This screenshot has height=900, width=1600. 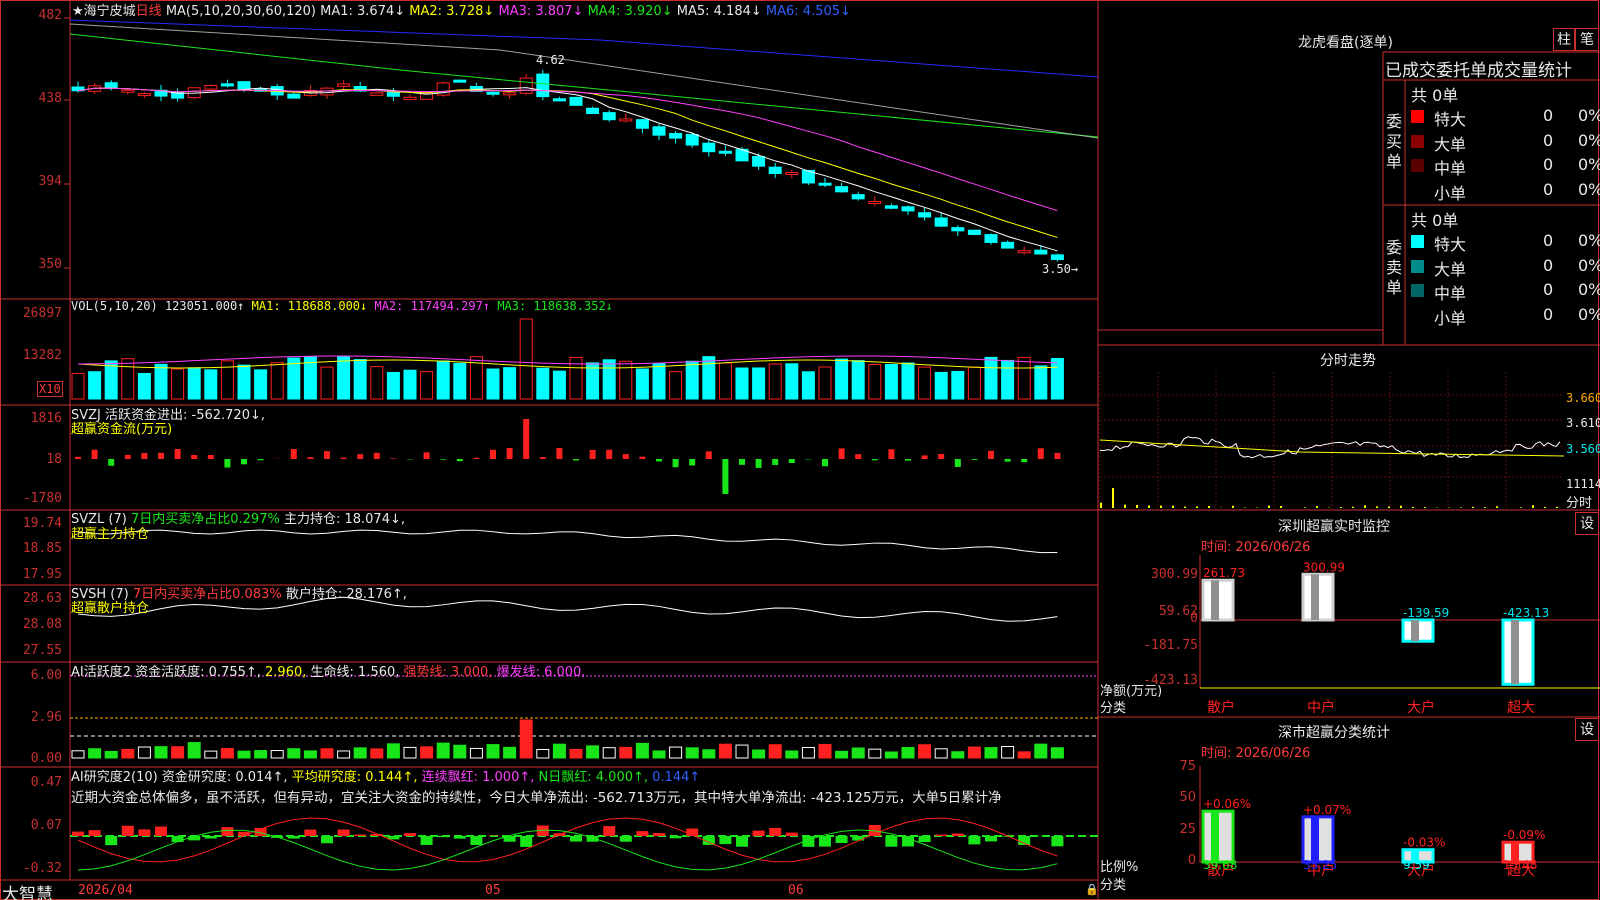 I want to click on classify-tick: 50, so click(x=1187, y=797).